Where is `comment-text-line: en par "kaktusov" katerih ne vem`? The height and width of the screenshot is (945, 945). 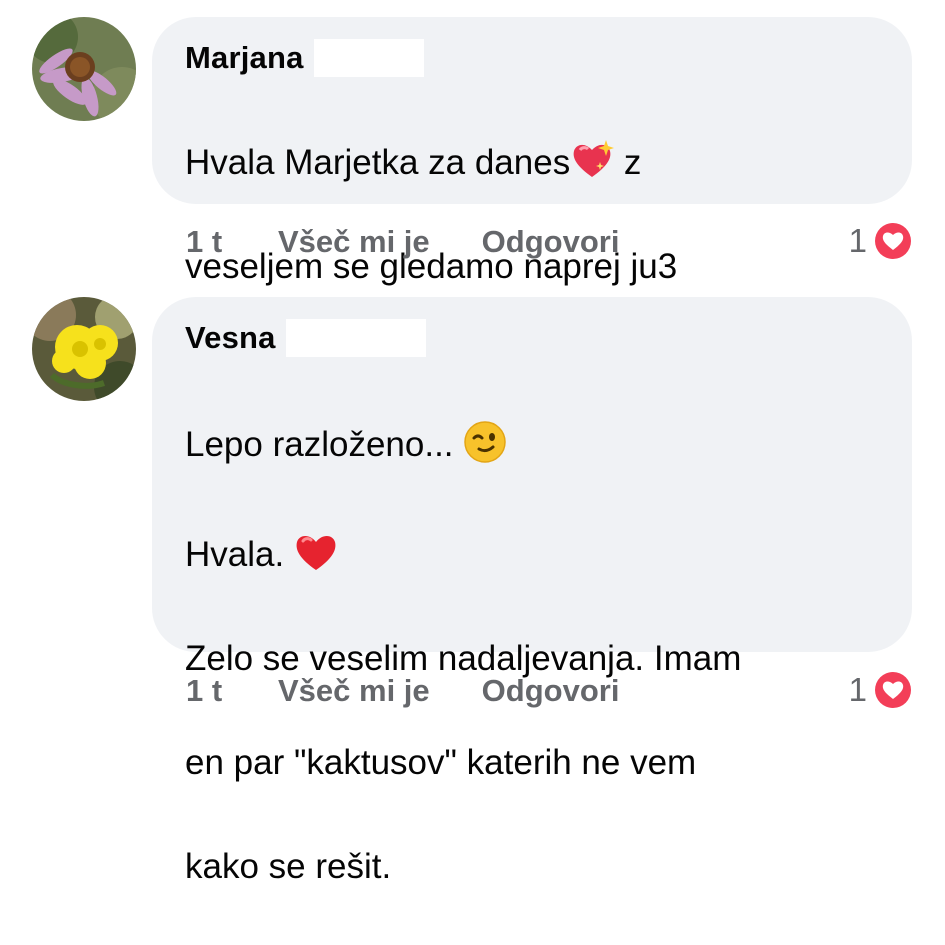 comment-text-line: en par "kaktusov" katerih ne vem is located at coordinates (441, 762).